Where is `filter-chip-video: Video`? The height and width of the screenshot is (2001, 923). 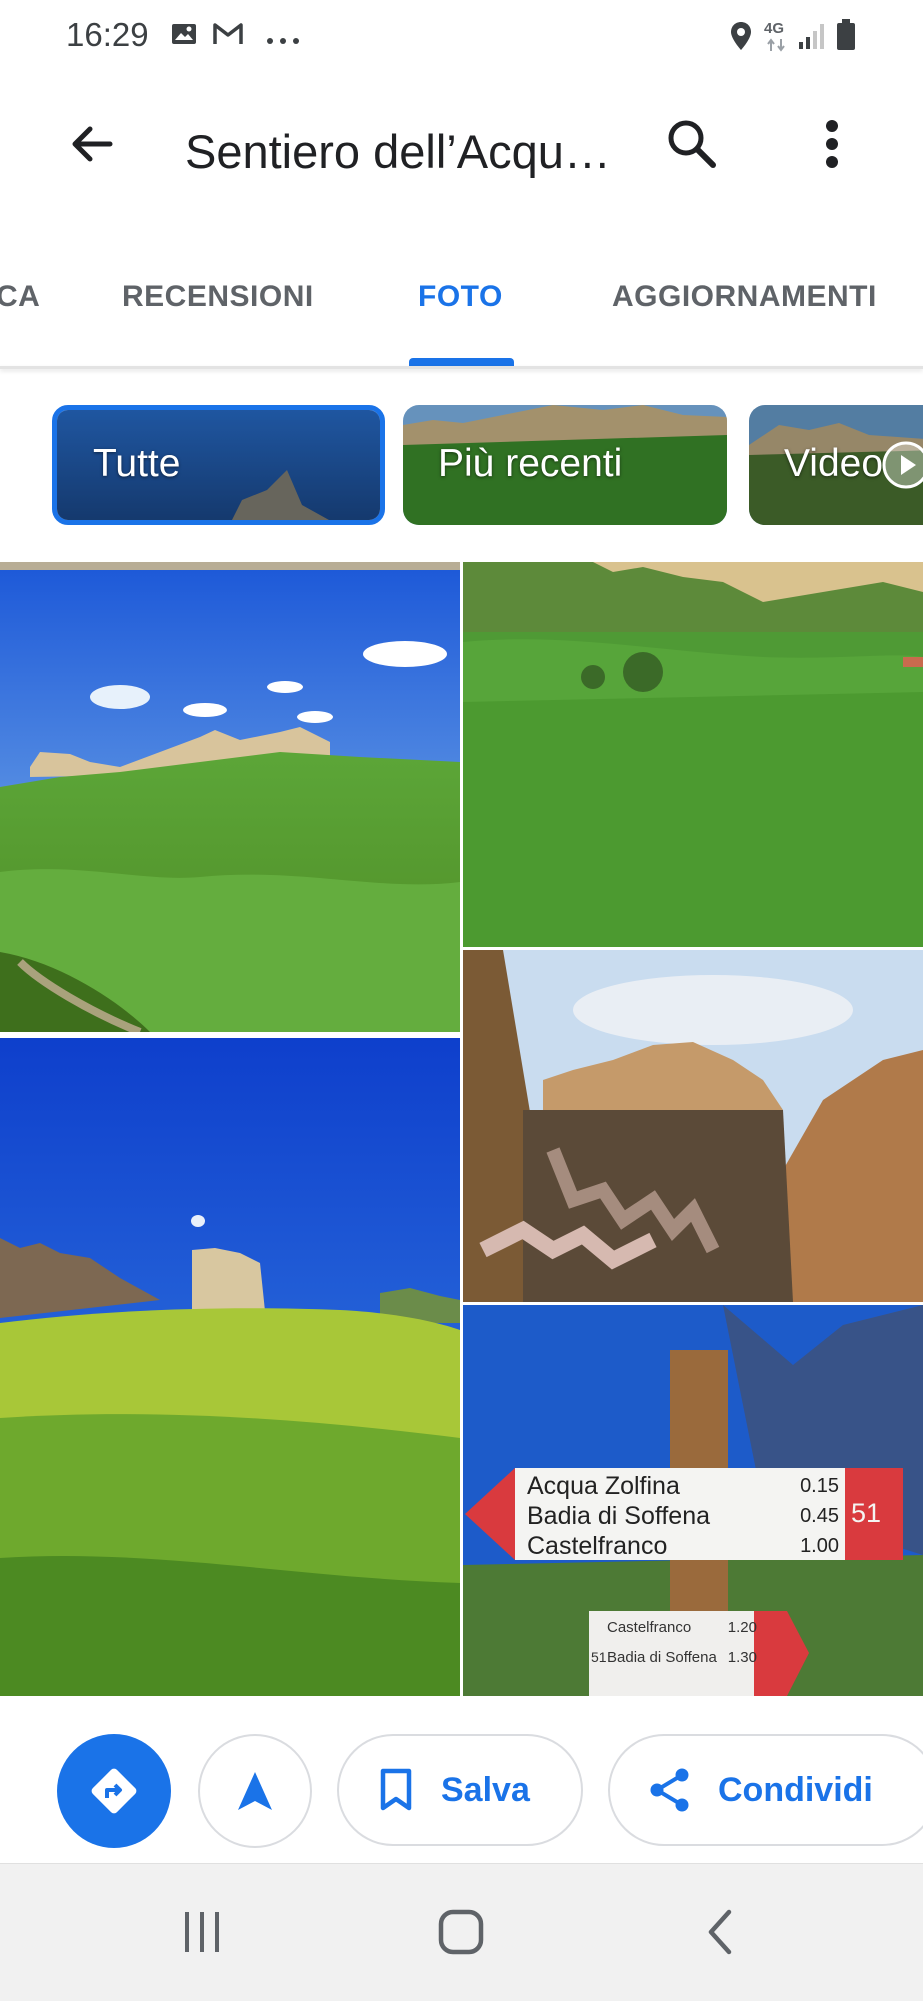 filter-chip-video: Video is located at coordinates (836, 465).